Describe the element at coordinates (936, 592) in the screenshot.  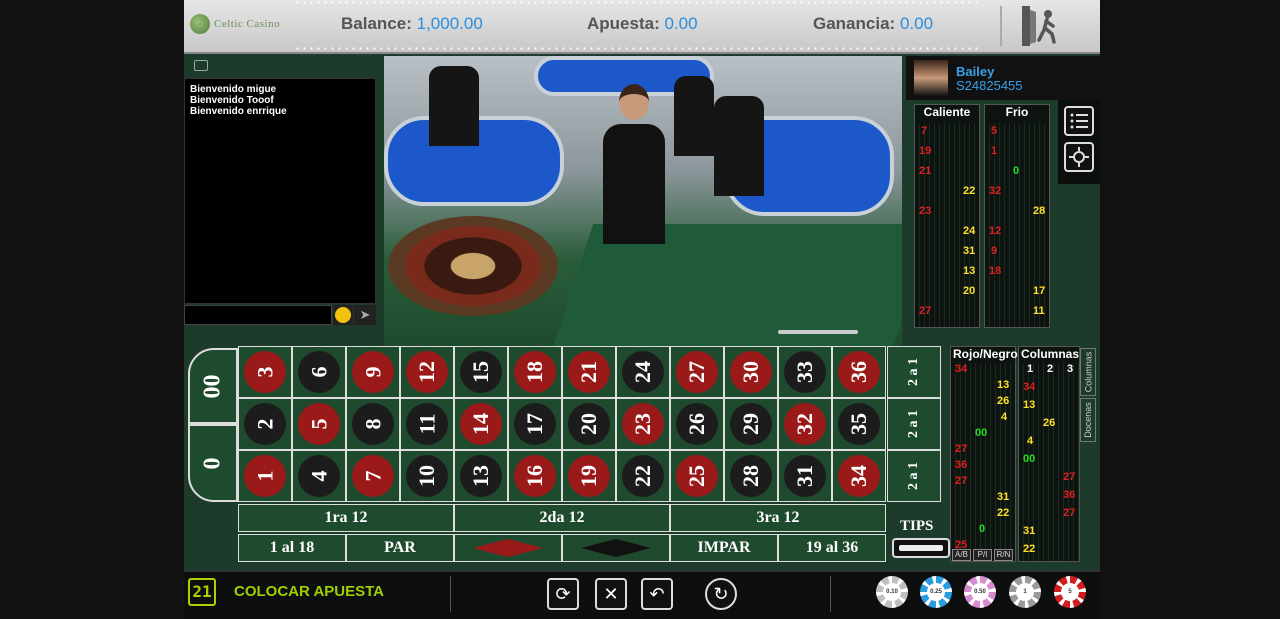
I see `chip-0-25: 0.25` at that location.